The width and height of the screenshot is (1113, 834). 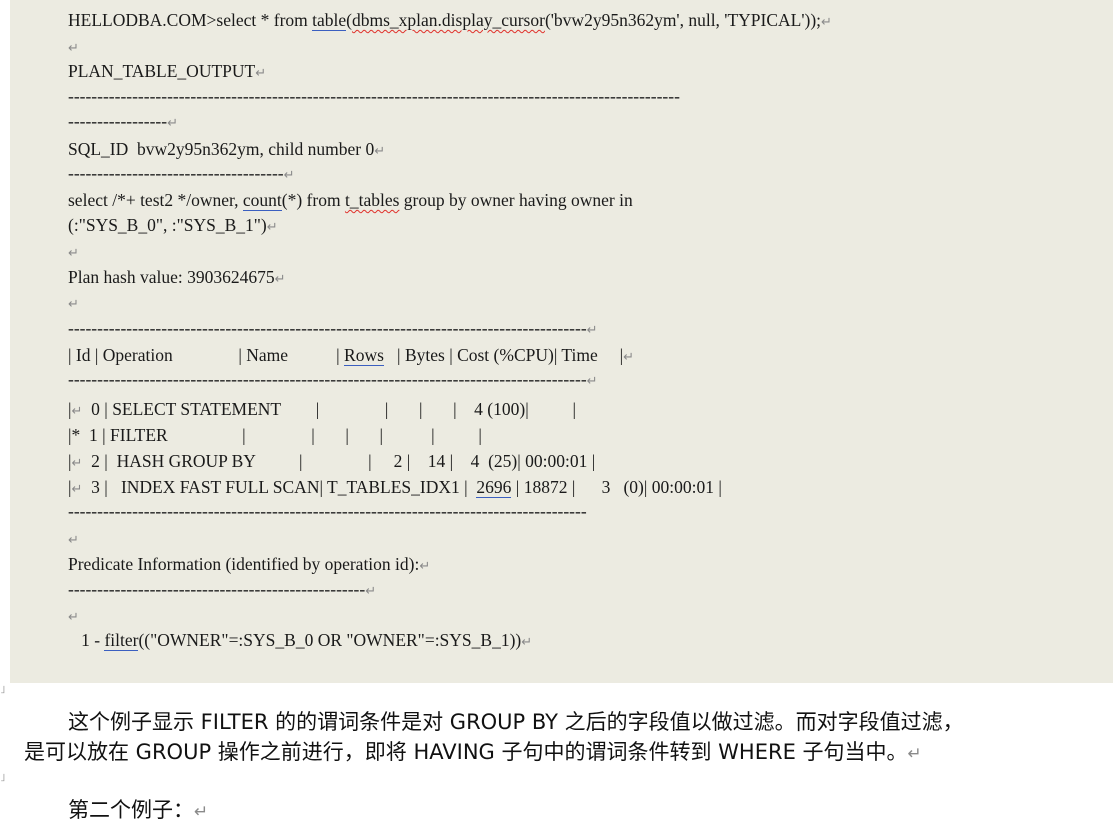 What do you see at coordinates (262, 200) in the screenshot?
I see `count-function: count` at bounding box center [262, 200].